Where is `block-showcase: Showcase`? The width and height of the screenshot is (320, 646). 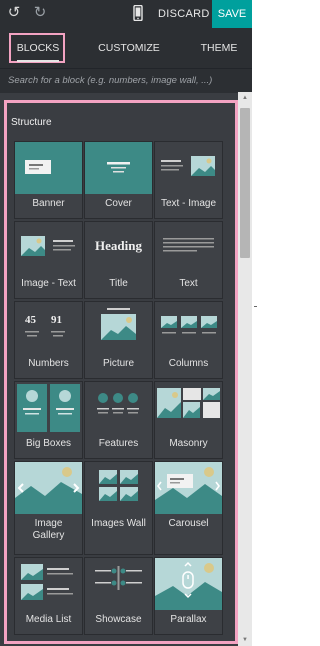
block-showcase: Showcase is located at coordinates (118, 596).